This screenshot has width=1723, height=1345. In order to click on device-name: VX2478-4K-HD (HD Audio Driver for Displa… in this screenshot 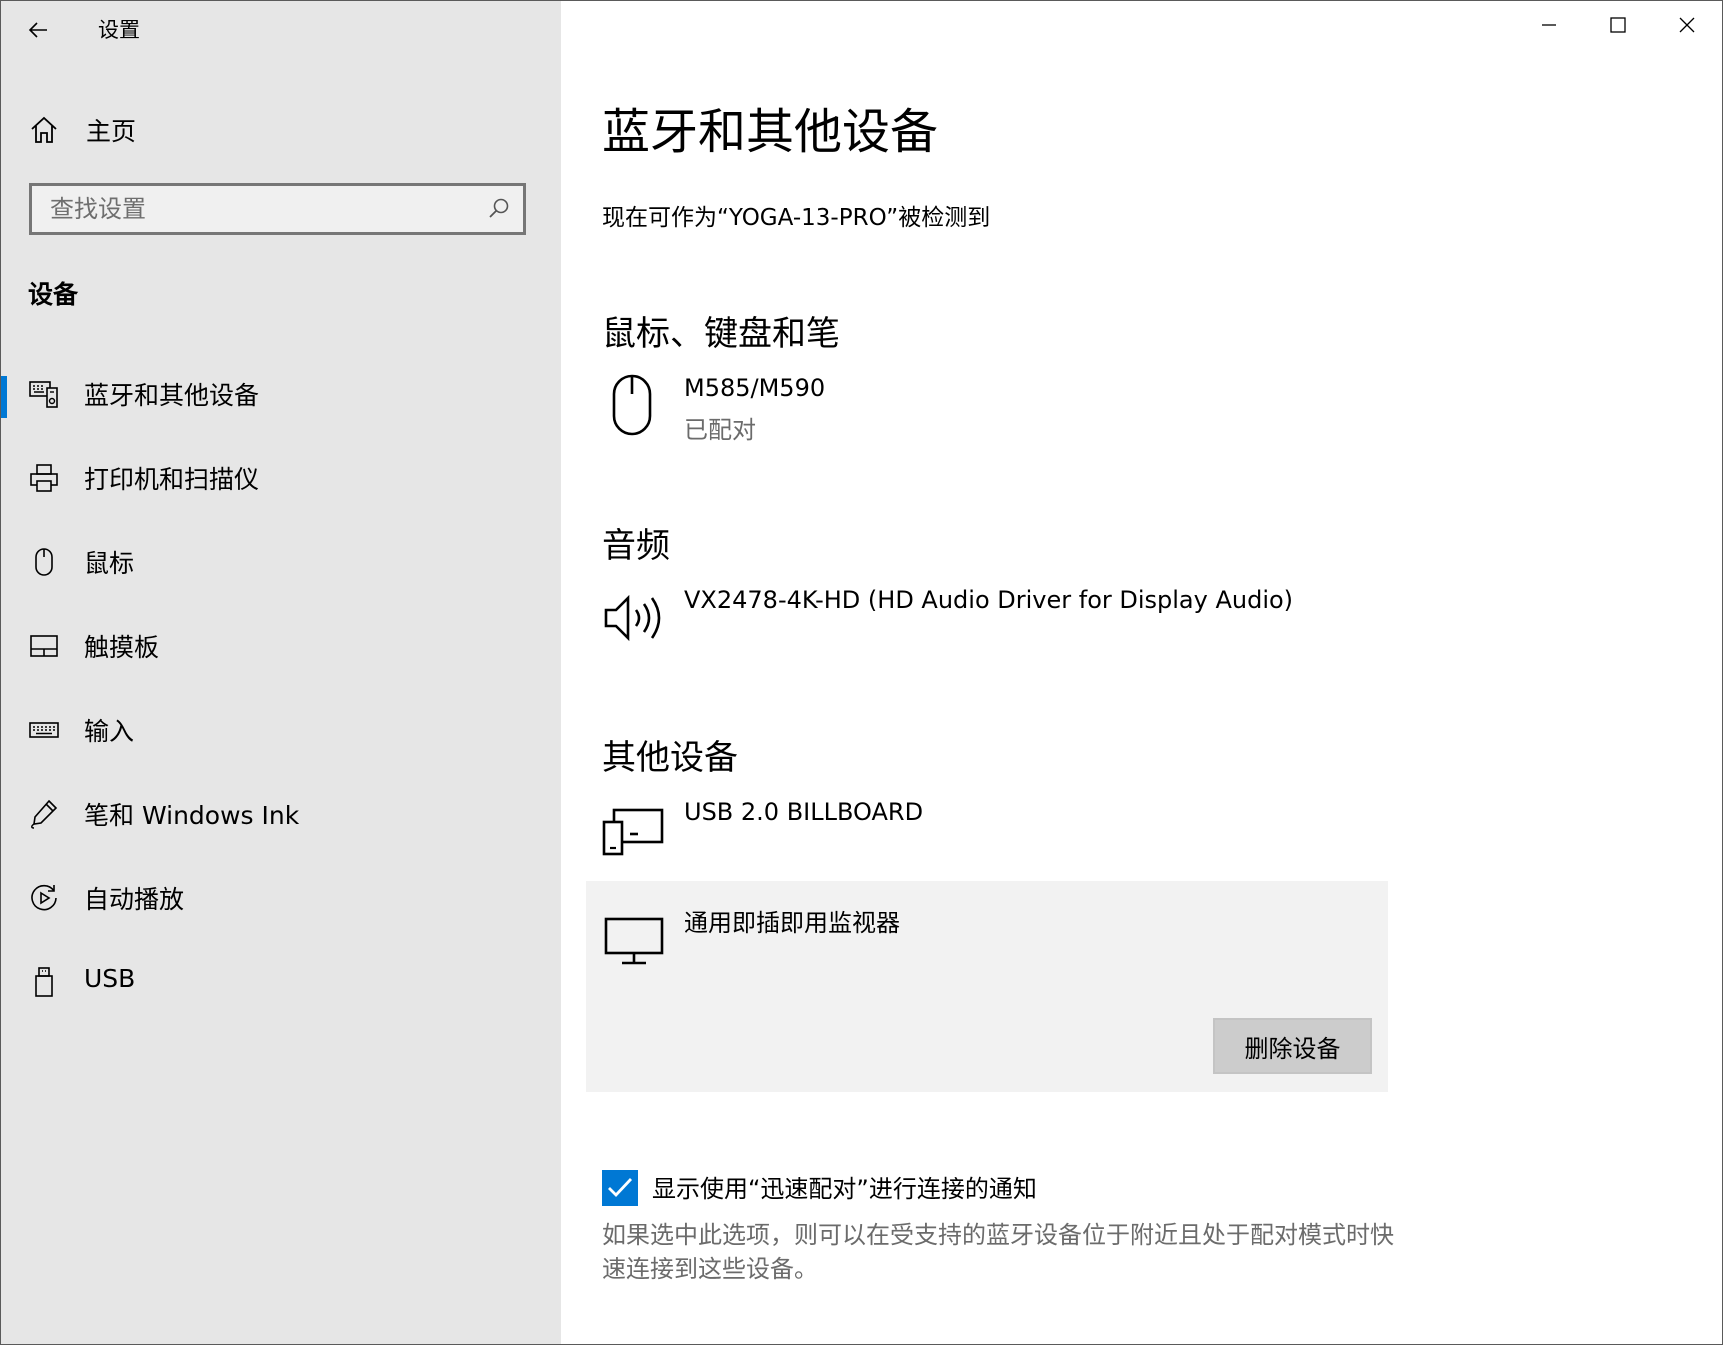, I will do `click(989, 600)`.